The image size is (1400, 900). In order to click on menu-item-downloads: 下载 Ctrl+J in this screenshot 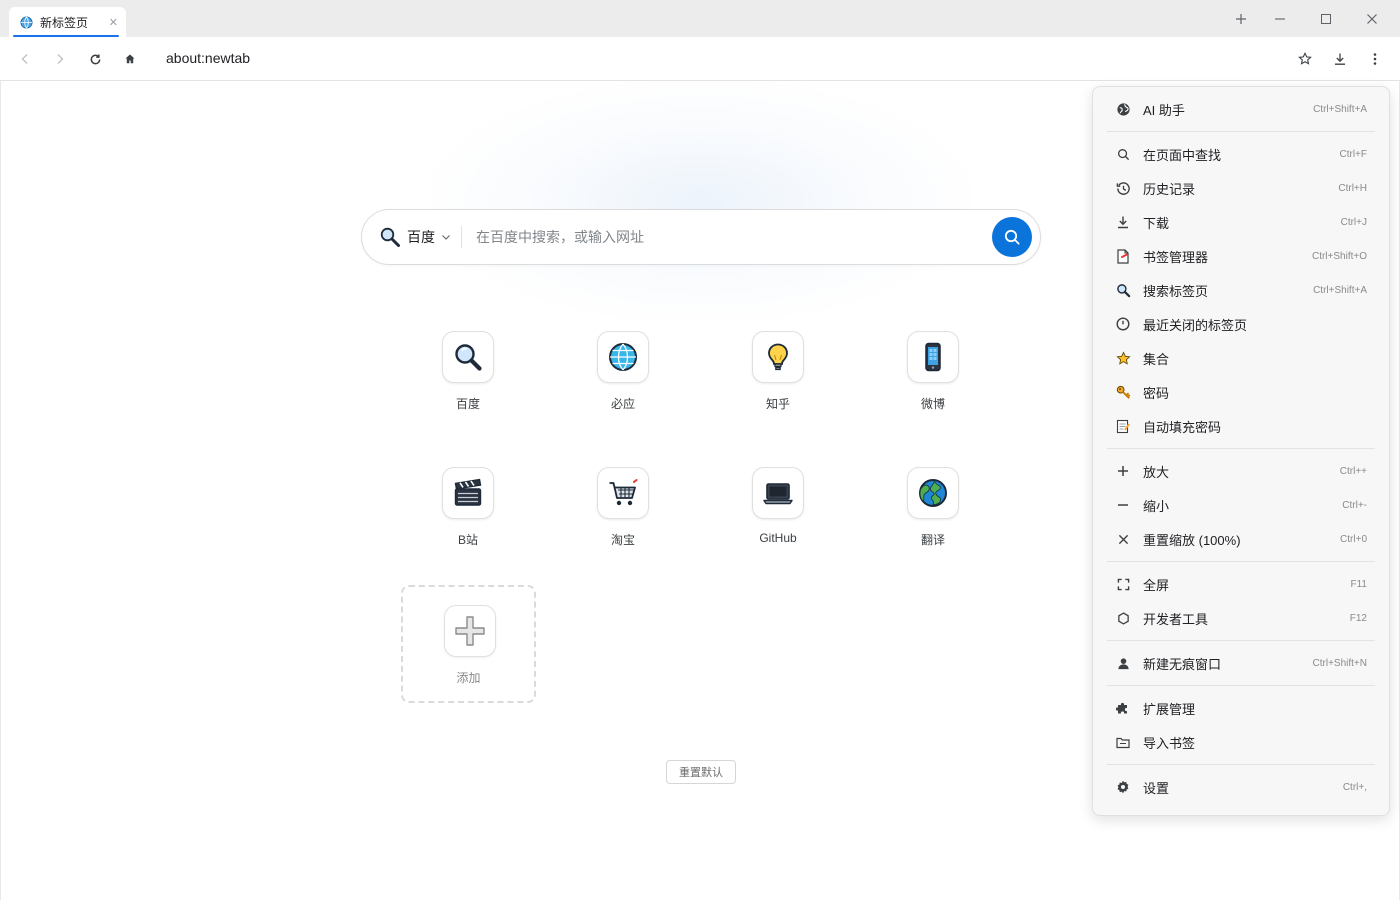, I will do `click(1241, 222)`.